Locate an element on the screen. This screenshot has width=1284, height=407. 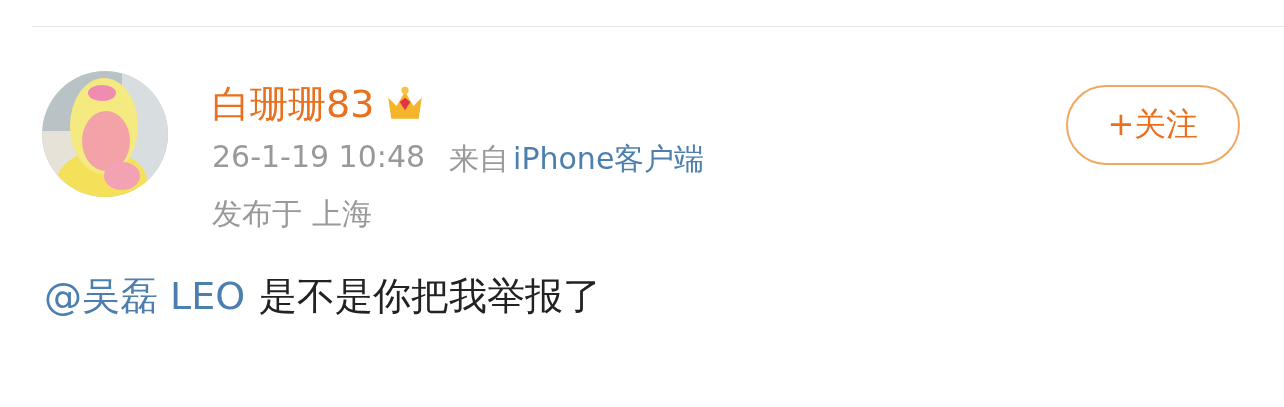
post-time: 26-1-19 10:48 is located at coordinates (319, 157).